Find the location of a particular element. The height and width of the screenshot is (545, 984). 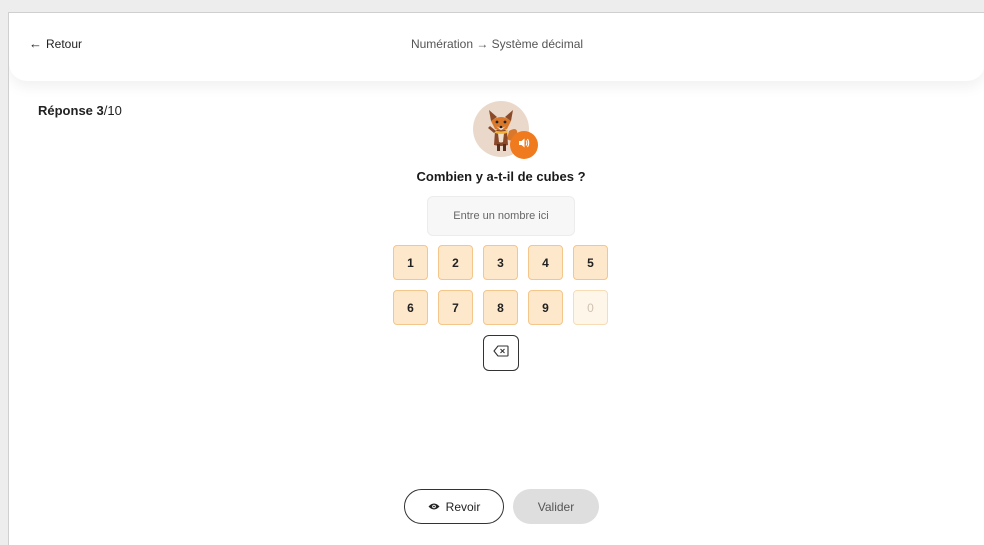

key-0: 0 is located at coordinates (590, 307).